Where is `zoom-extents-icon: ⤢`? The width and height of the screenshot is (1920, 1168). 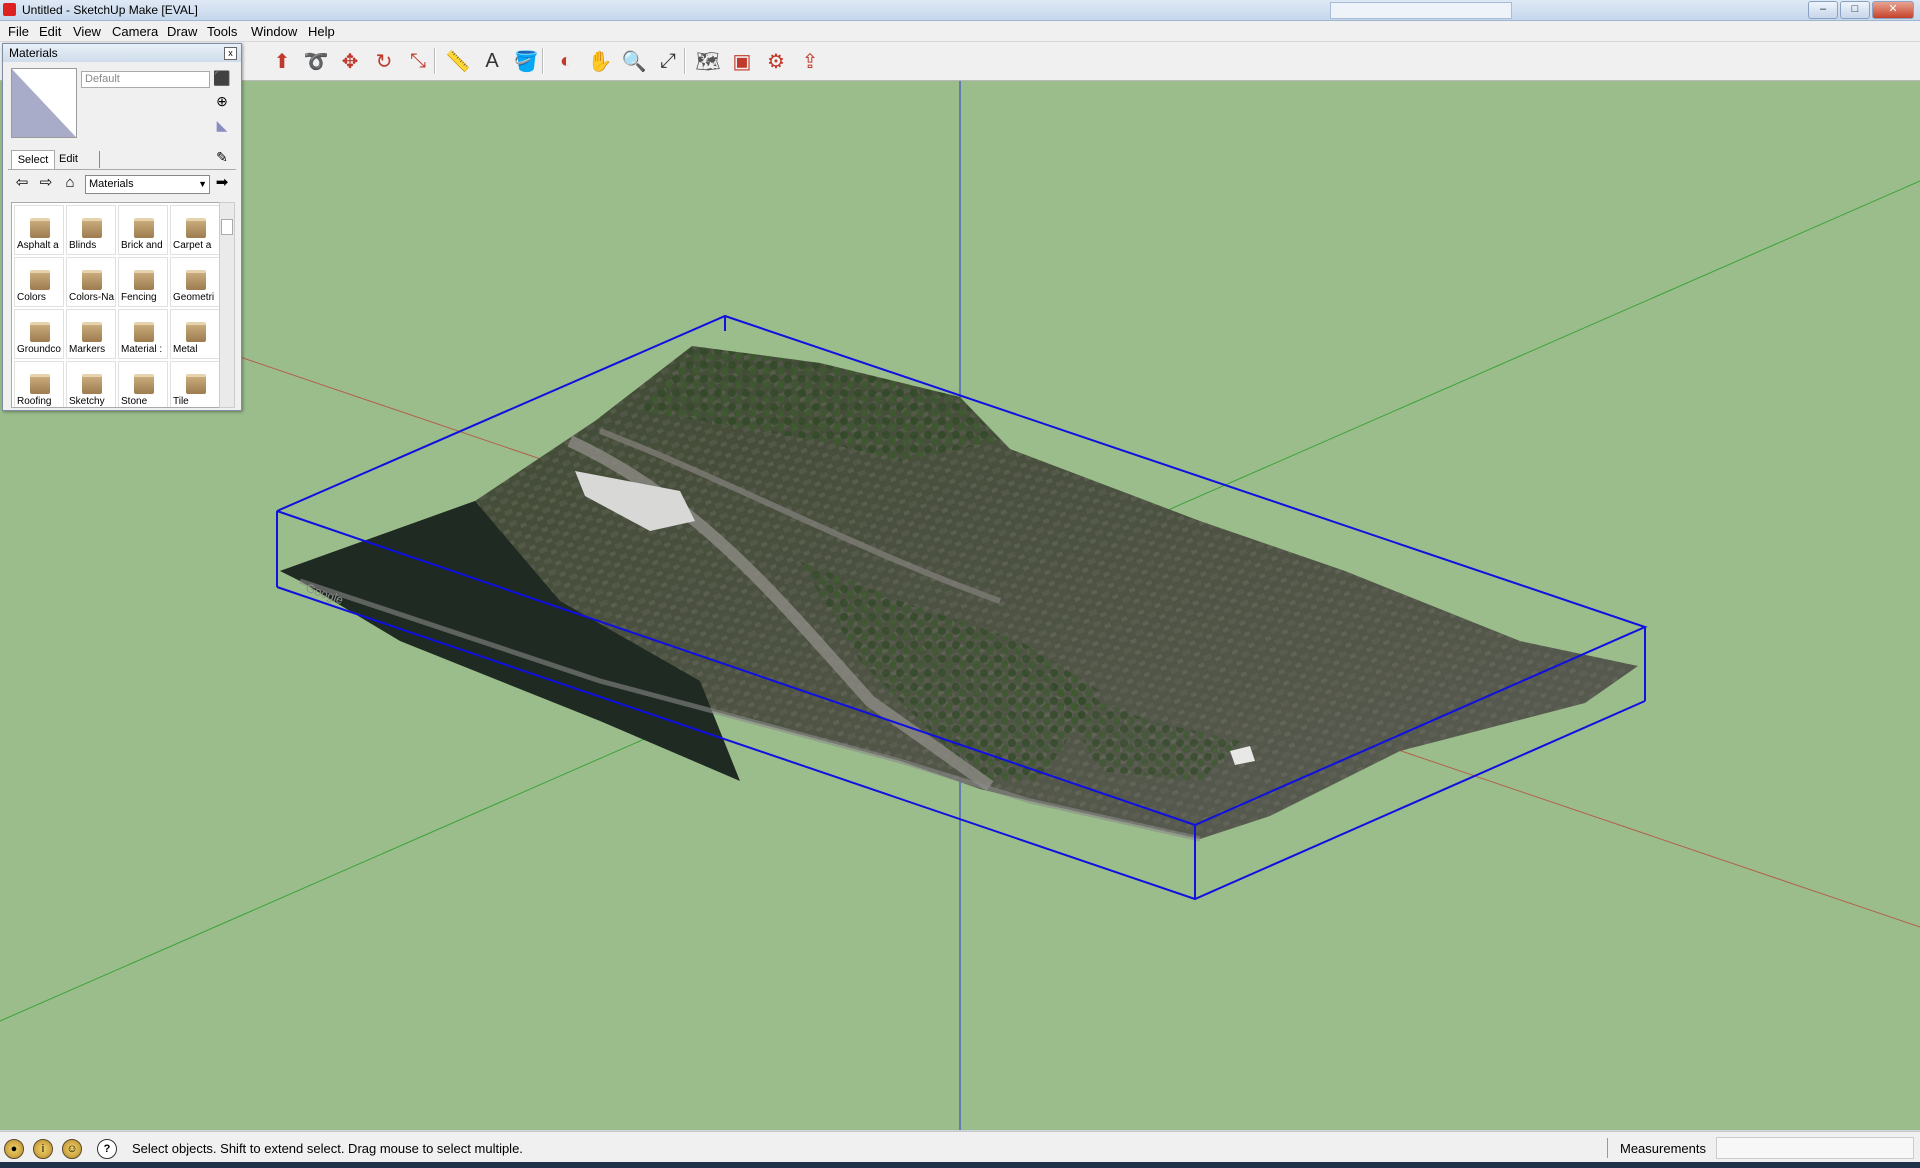 zoom-extents-icon: ⤢ is located at coordinates (668, 61).